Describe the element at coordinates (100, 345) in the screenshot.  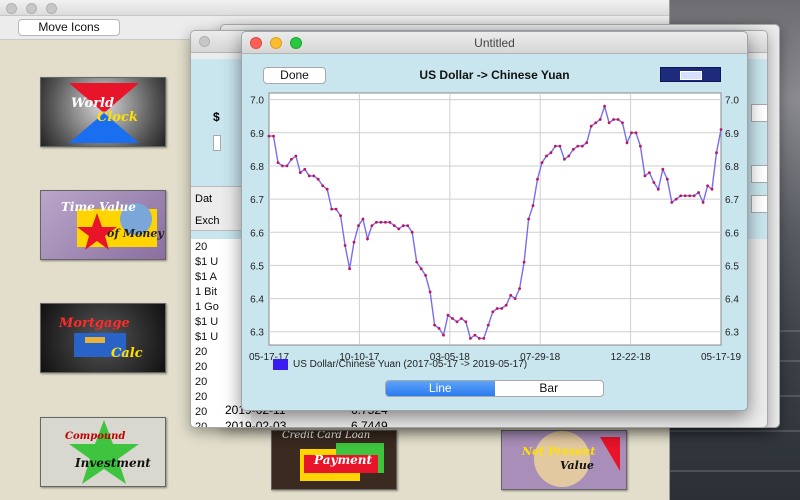
I see `mortgage-house-icon` at that location.